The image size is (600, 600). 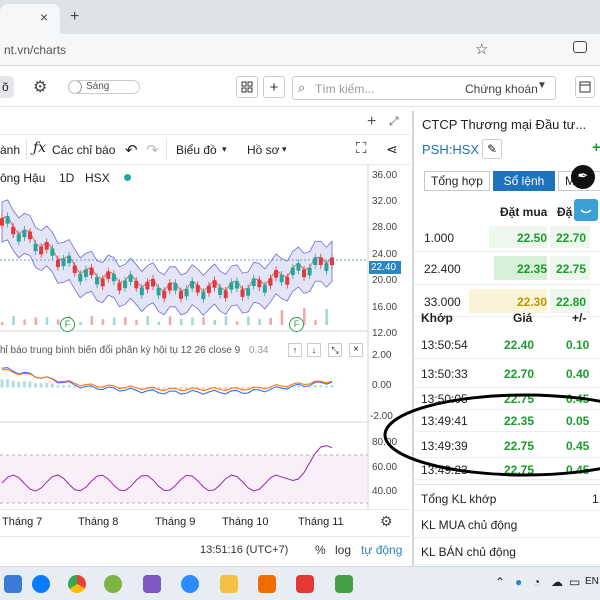 What do you see at coordinates (74, 17) in the screenshot?
I see `new-tab-button: +` at bounding box center [74, 17].